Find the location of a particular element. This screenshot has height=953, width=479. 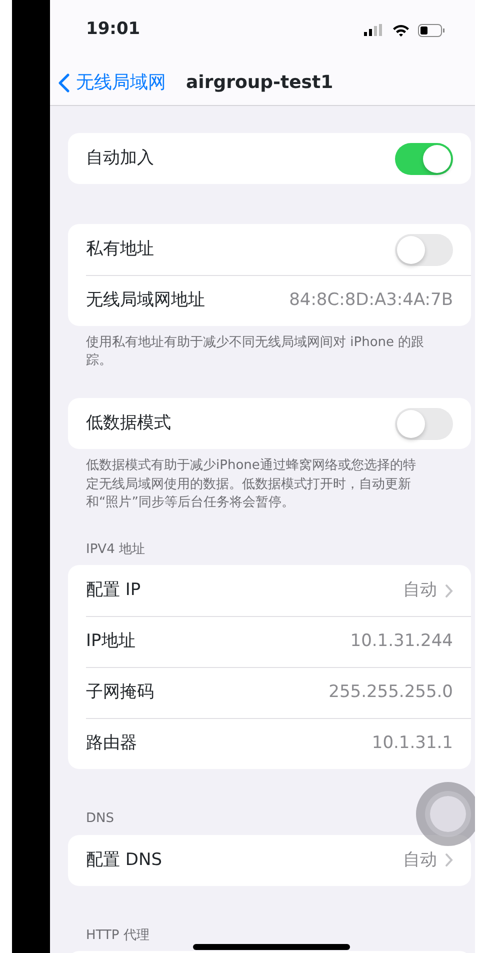

settings-row: 配置 IP 自动 is located at coordinates (269, 590).